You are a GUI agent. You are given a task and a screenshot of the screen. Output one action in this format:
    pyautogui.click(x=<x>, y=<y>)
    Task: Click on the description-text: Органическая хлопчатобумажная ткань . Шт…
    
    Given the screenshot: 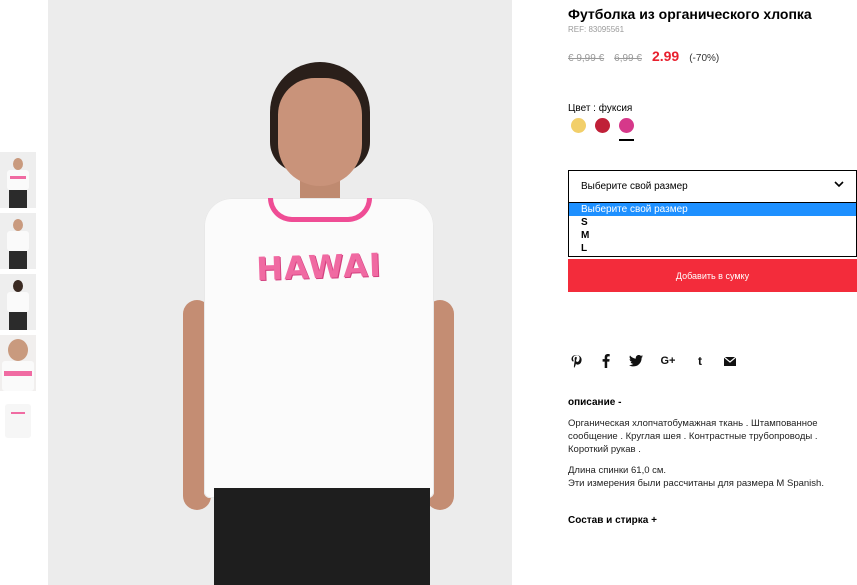 What is the action you would take?
    pyautogui.click(x=693, y=436)
    